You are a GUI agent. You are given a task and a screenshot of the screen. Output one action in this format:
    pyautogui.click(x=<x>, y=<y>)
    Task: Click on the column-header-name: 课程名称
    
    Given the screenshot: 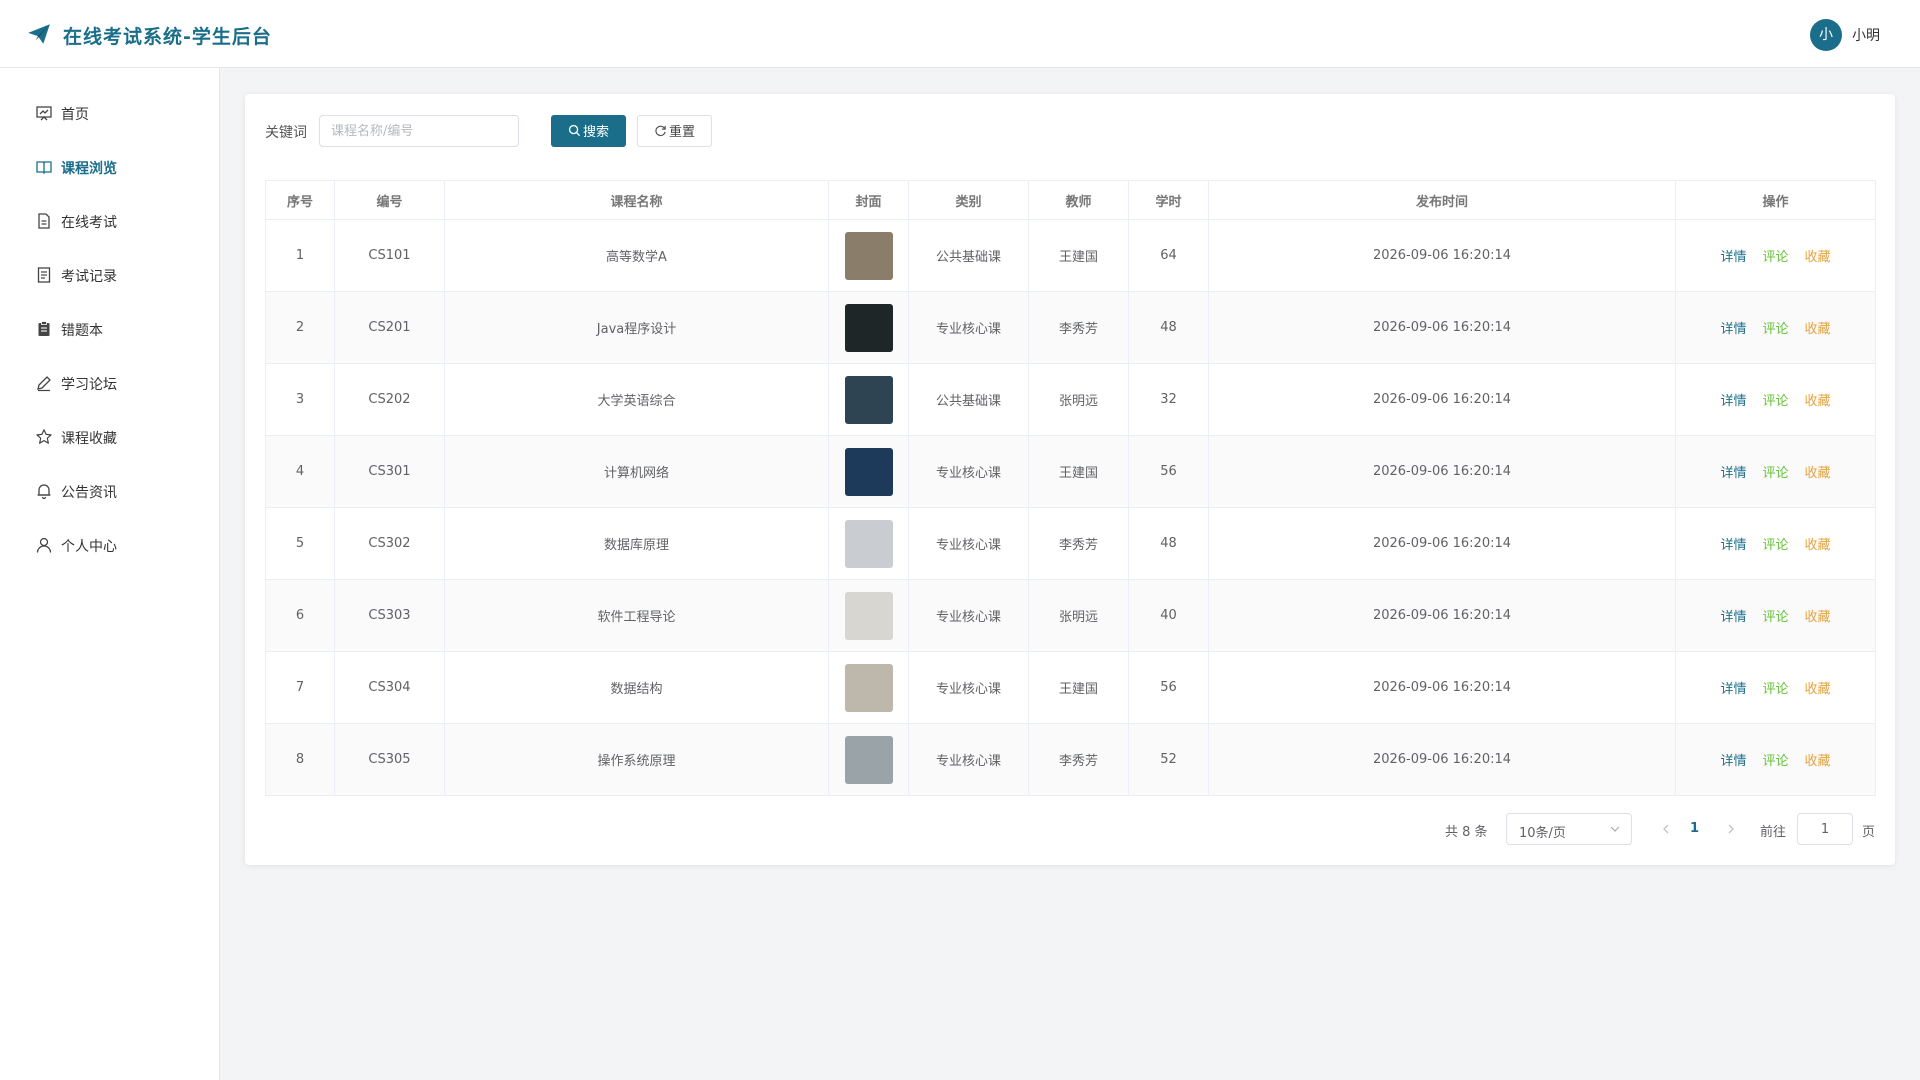 What is the action you would take?
    pyautogui.click(x=636, y=200)
    